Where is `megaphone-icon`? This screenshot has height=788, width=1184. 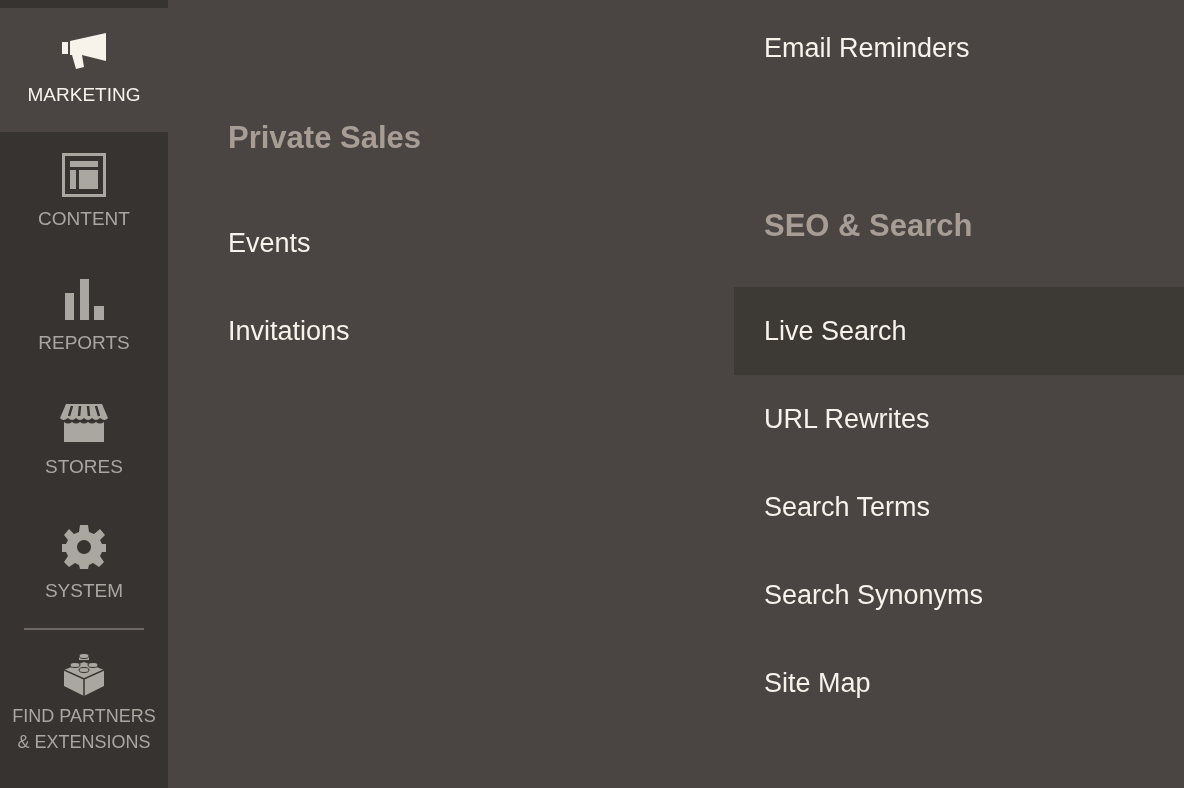 megaphone-icon is located at coordinates (84, 51).